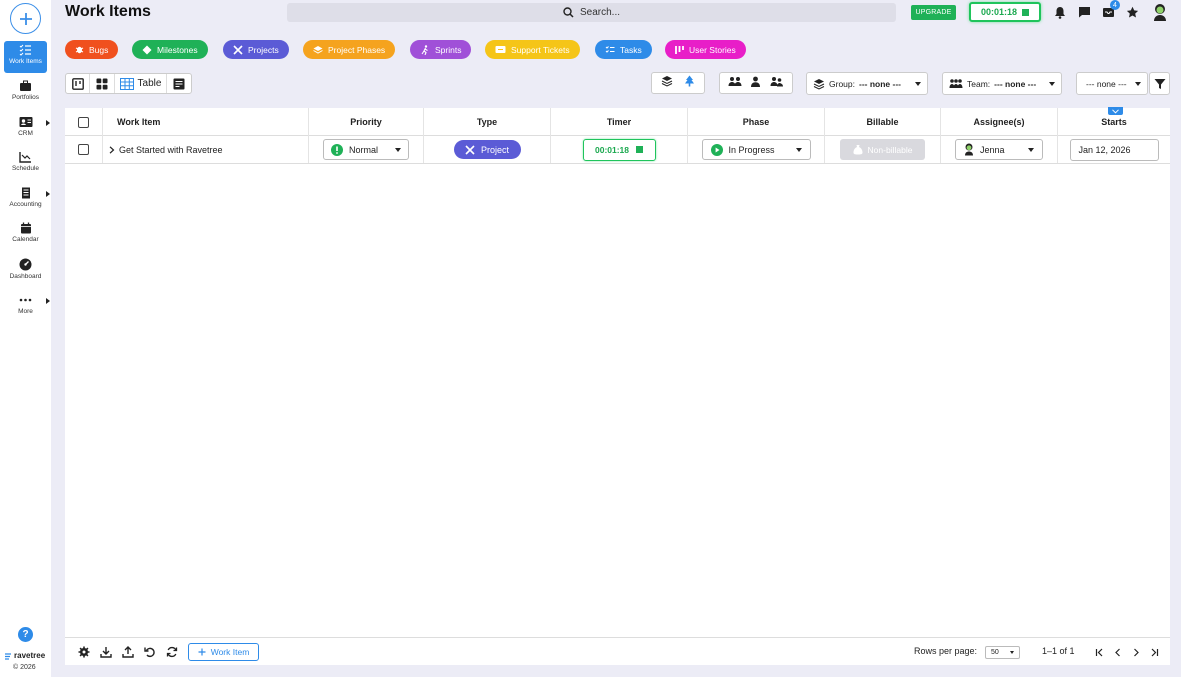  What do you see at coordinates (1106, 83) in the screenshot?
I see `filter-value: --- none ---` at bounding box center [1106, 83].